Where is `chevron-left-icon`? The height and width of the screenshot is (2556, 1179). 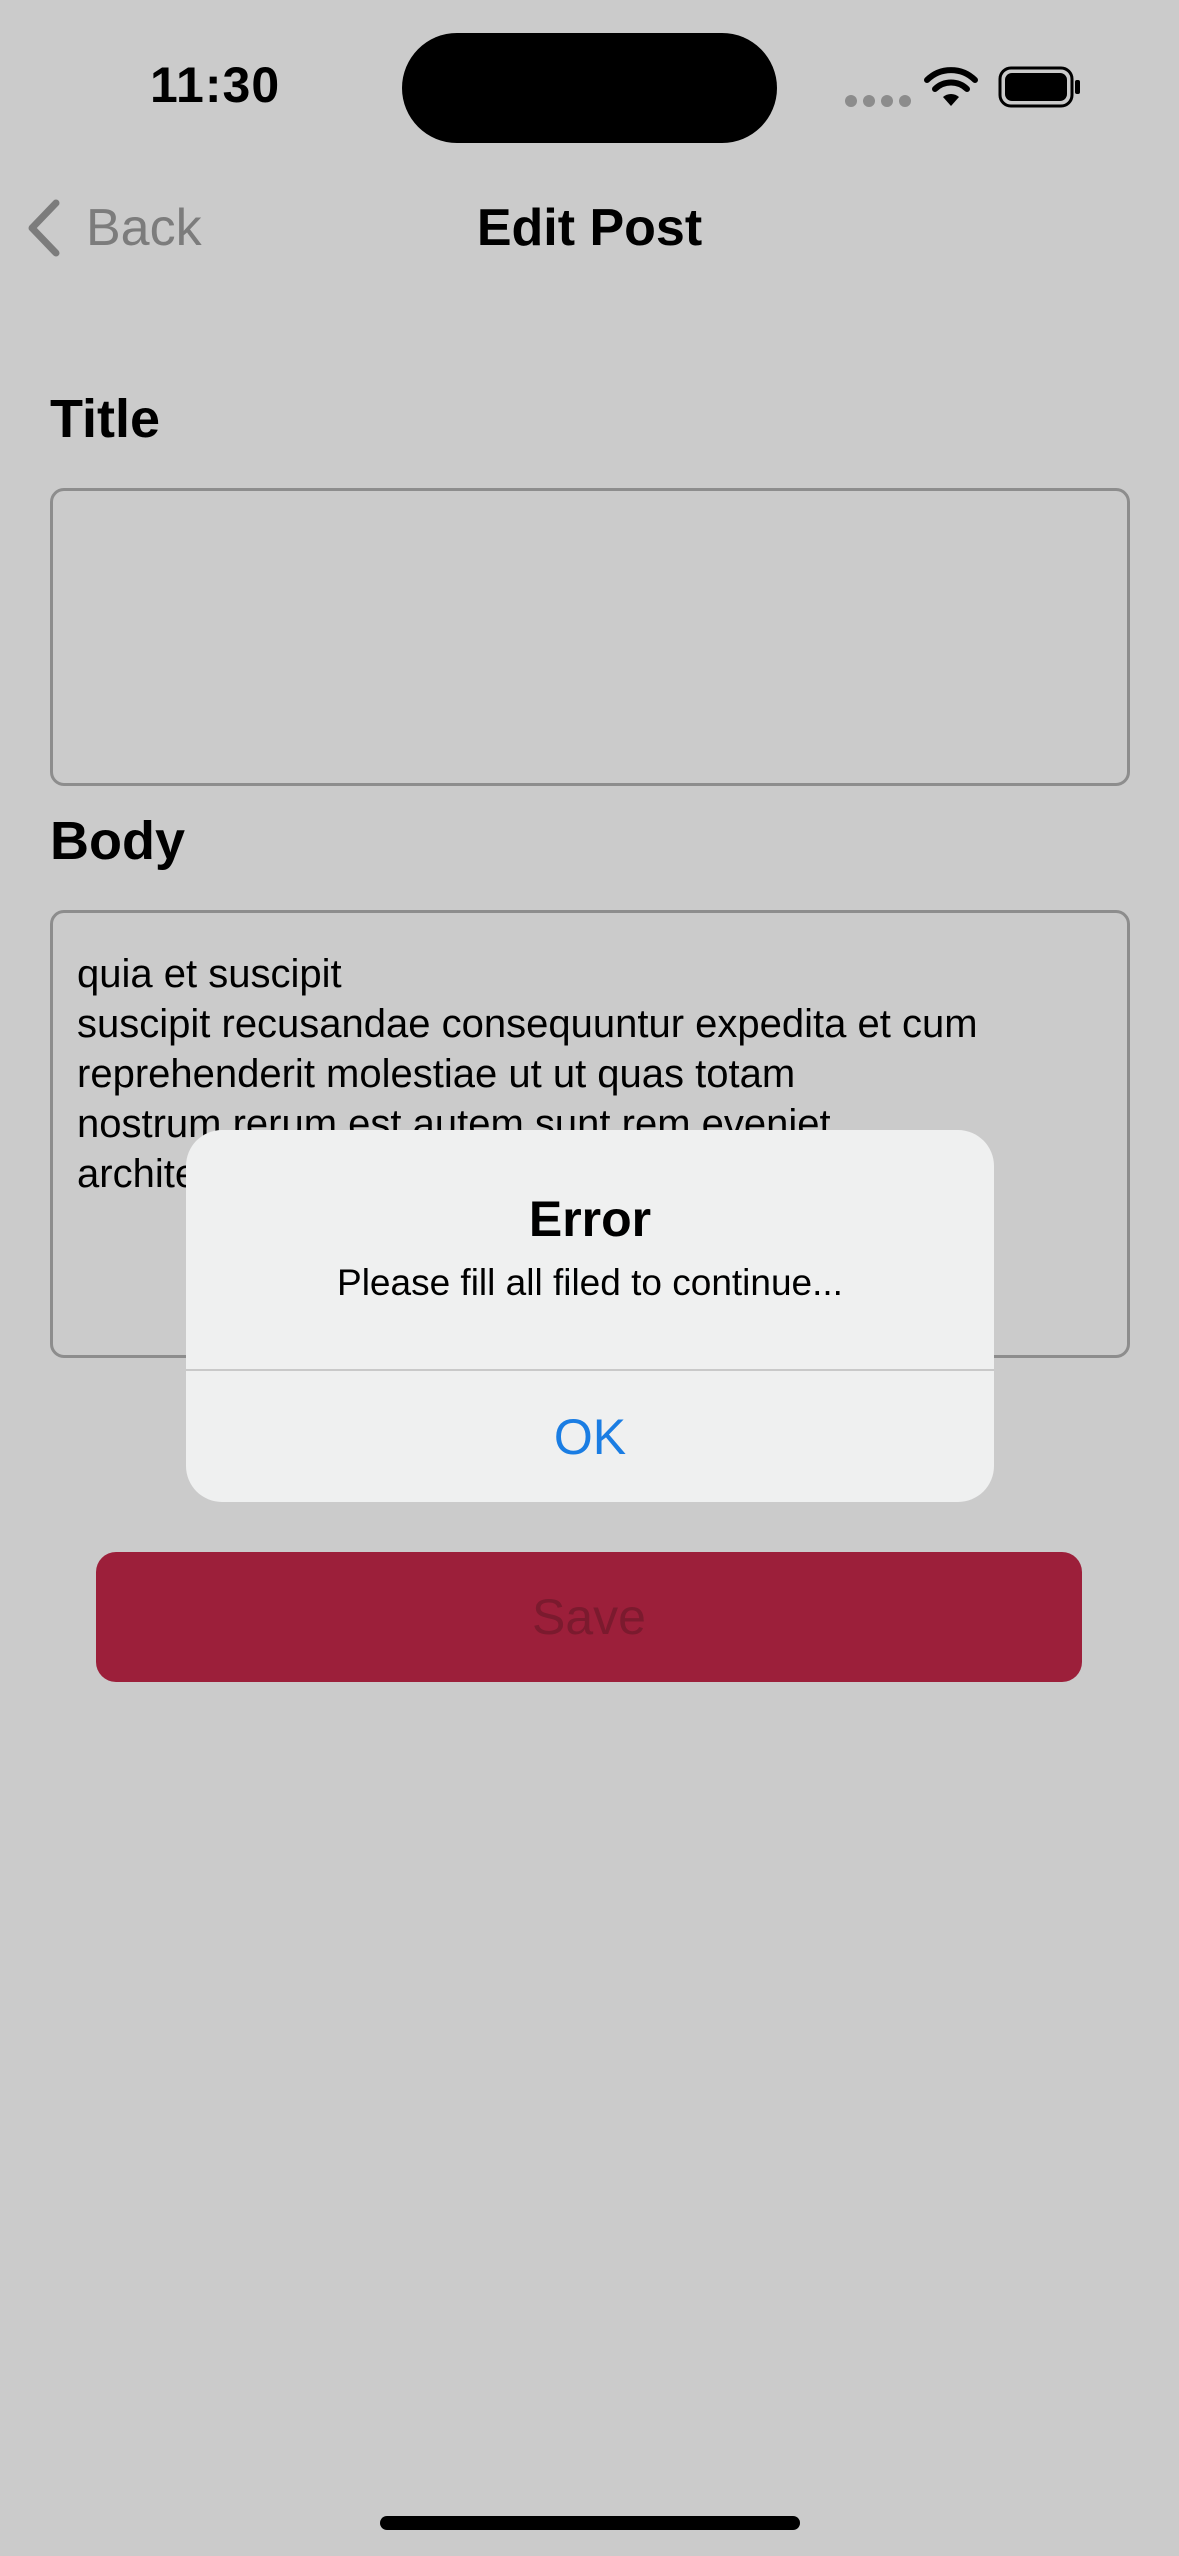
chevron-left-icon is located at coordinates (44, 228).